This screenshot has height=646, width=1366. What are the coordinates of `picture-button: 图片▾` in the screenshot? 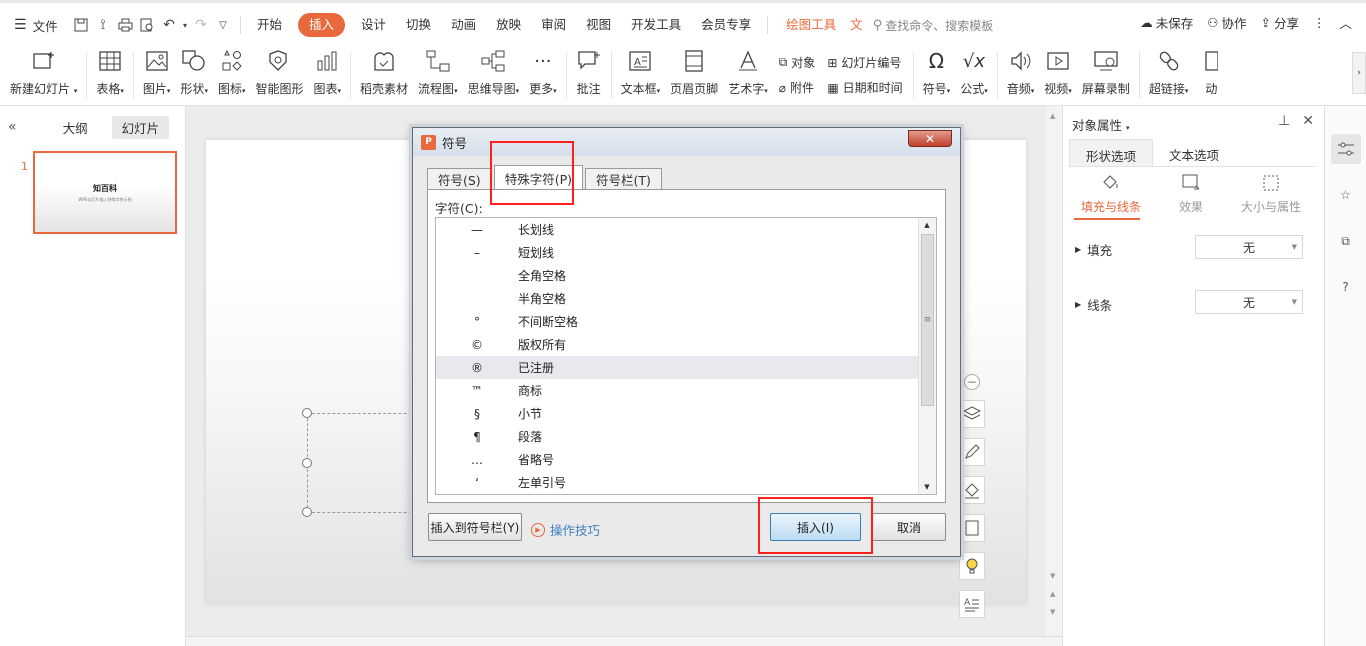 It's located at (157, 75).